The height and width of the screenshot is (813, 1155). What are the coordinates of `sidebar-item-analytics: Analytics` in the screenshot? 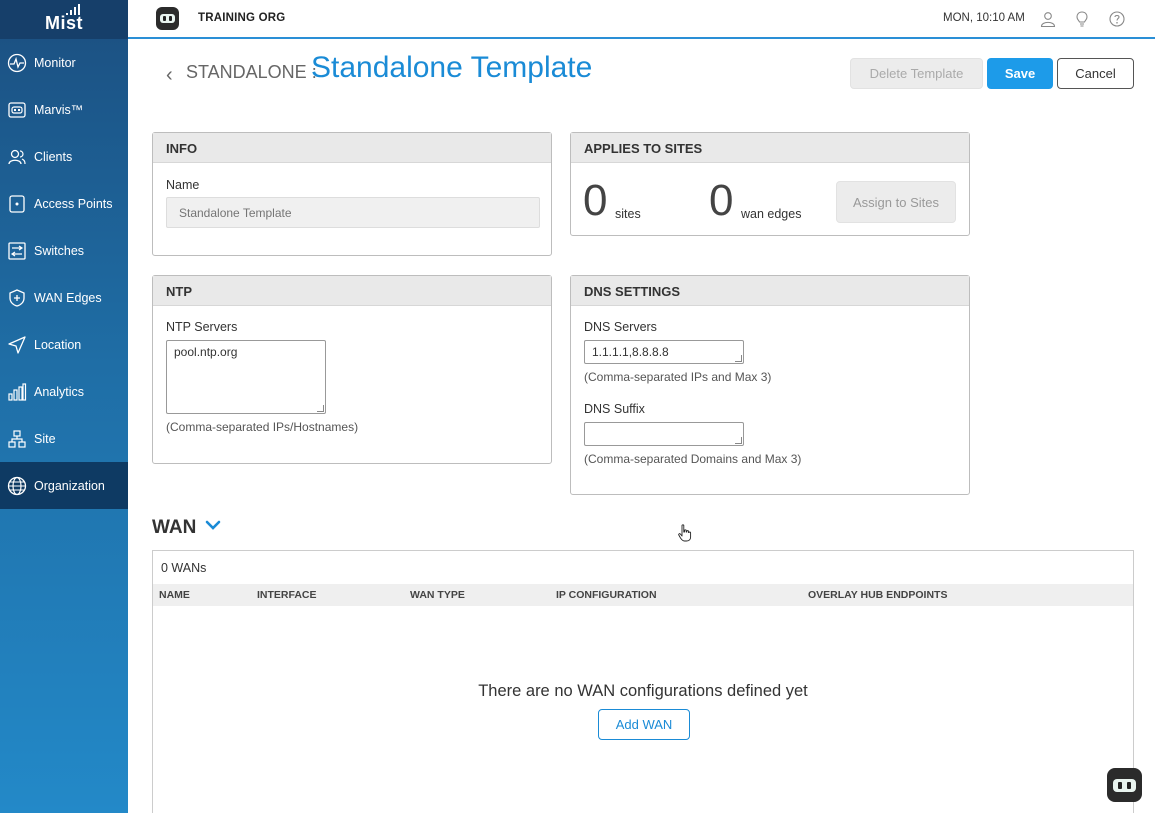 It's located at (64, 391).